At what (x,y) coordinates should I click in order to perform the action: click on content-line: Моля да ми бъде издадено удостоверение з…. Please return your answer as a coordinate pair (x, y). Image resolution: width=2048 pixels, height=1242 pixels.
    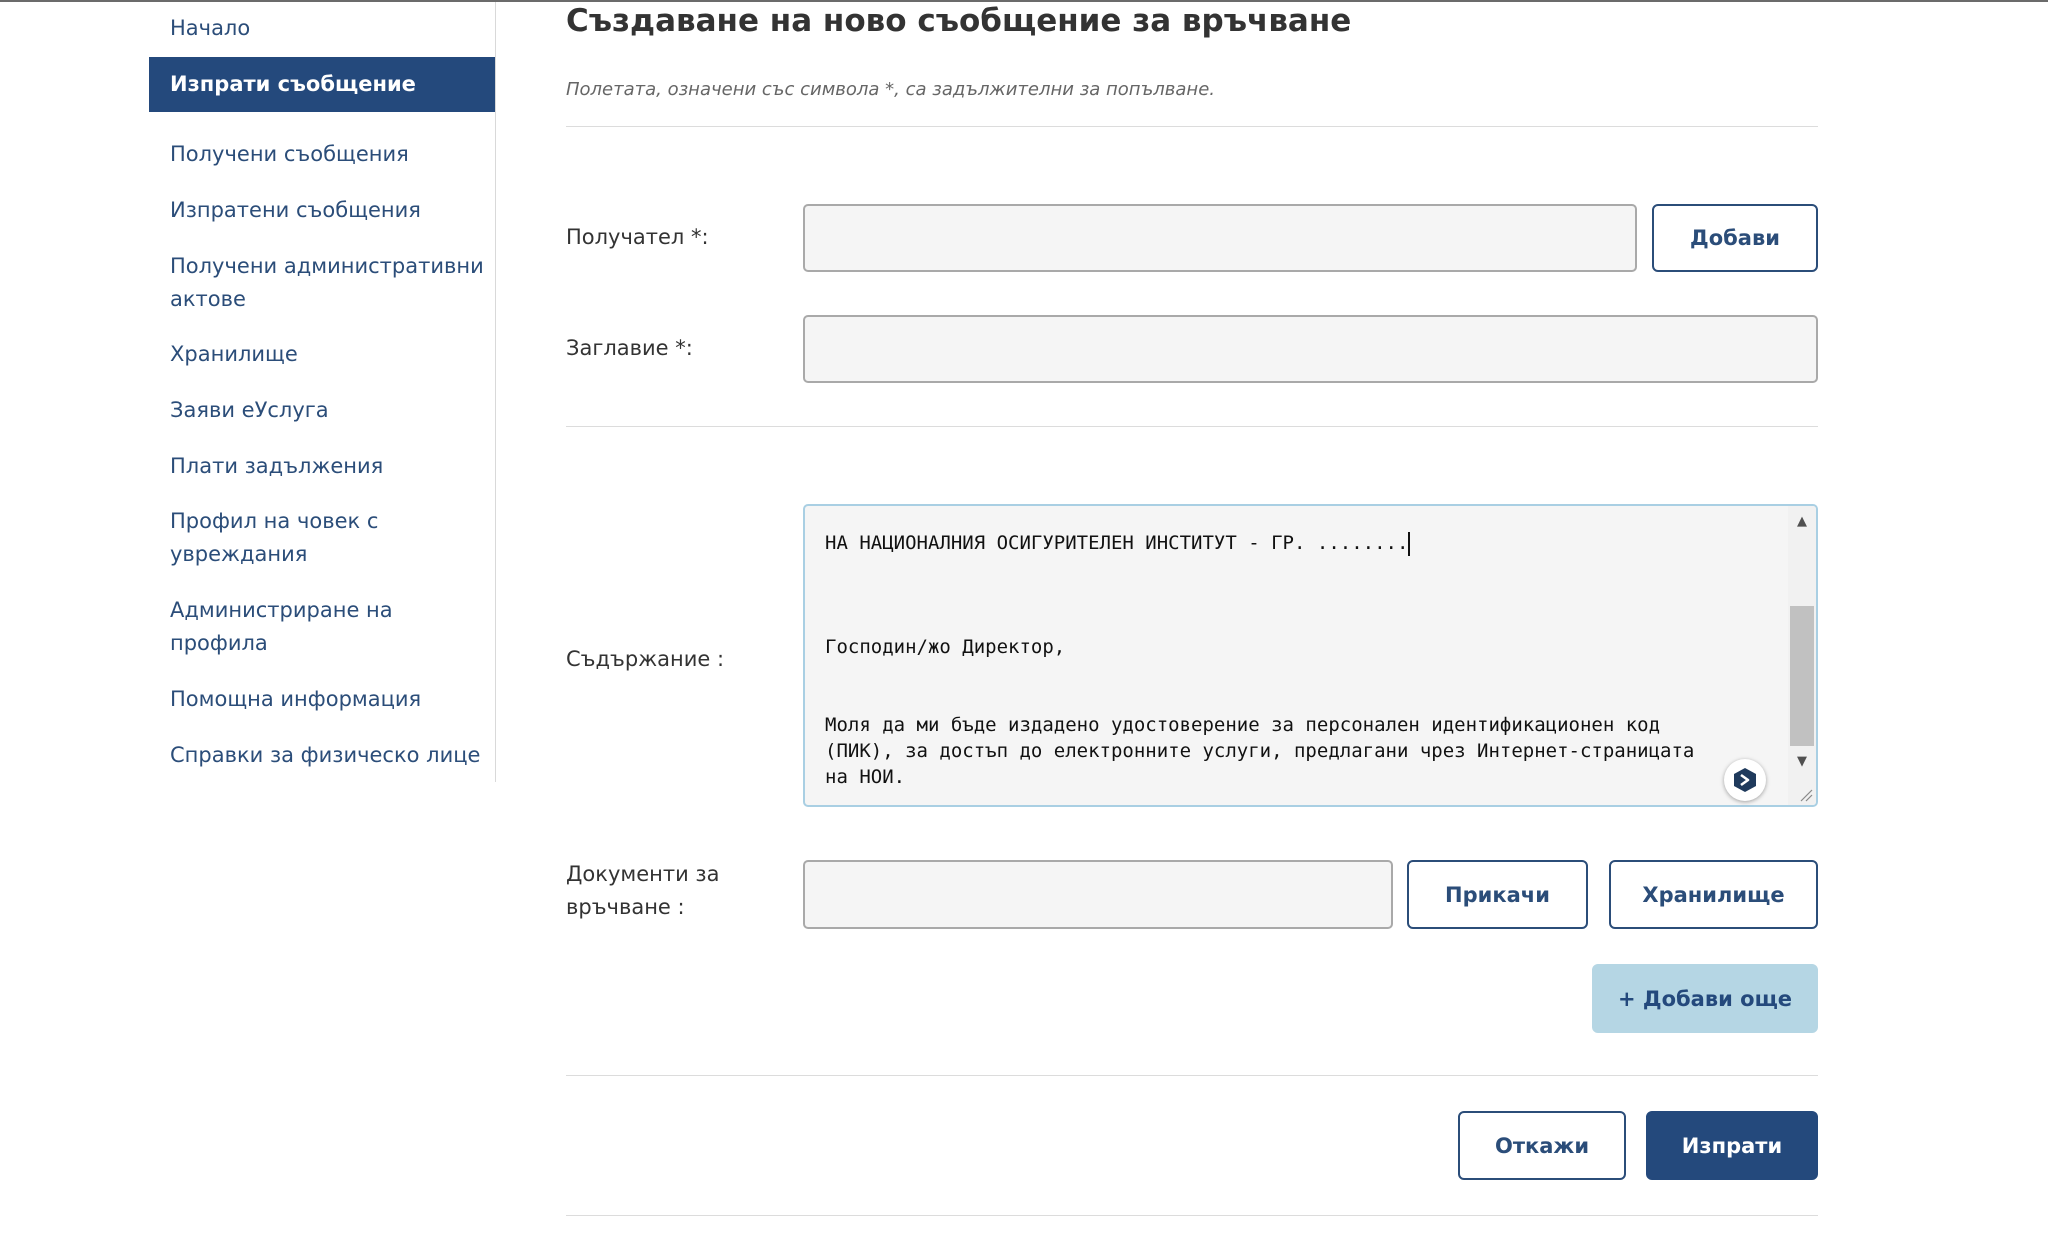
    Looking at the image, I should click on (1243, 725).